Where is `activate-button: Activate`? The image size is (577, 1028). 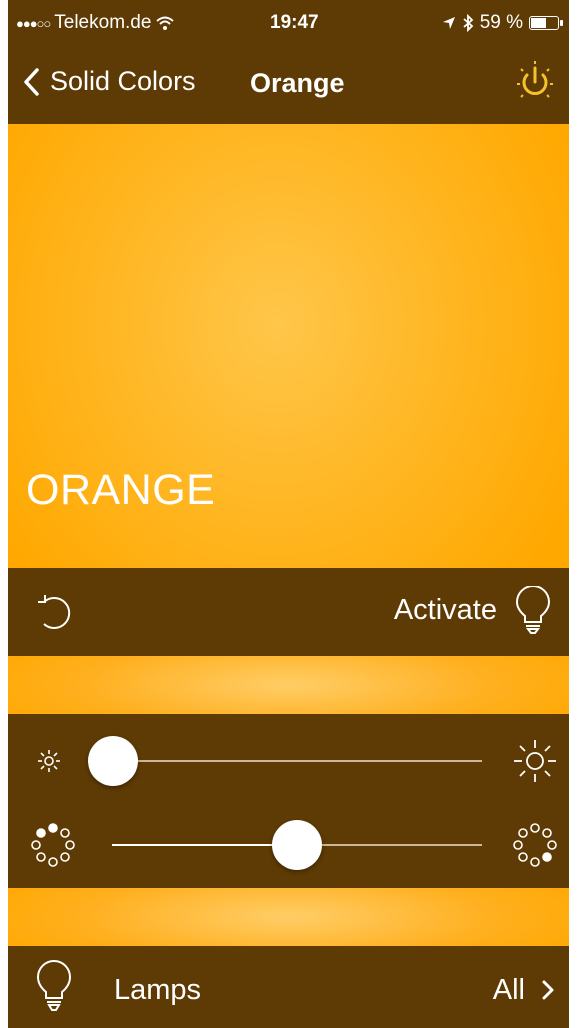 activate-button: Activate is located at coordinates (472, 610).